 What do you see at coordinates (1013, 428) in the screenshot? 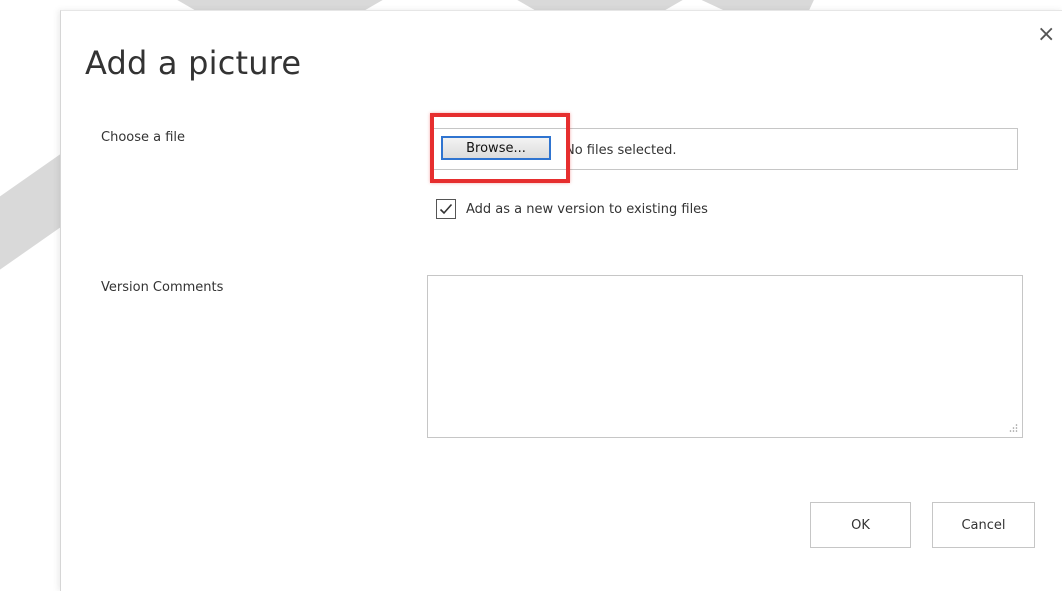
I see `resize-grip-icon` at bounding box center [1013, 428].